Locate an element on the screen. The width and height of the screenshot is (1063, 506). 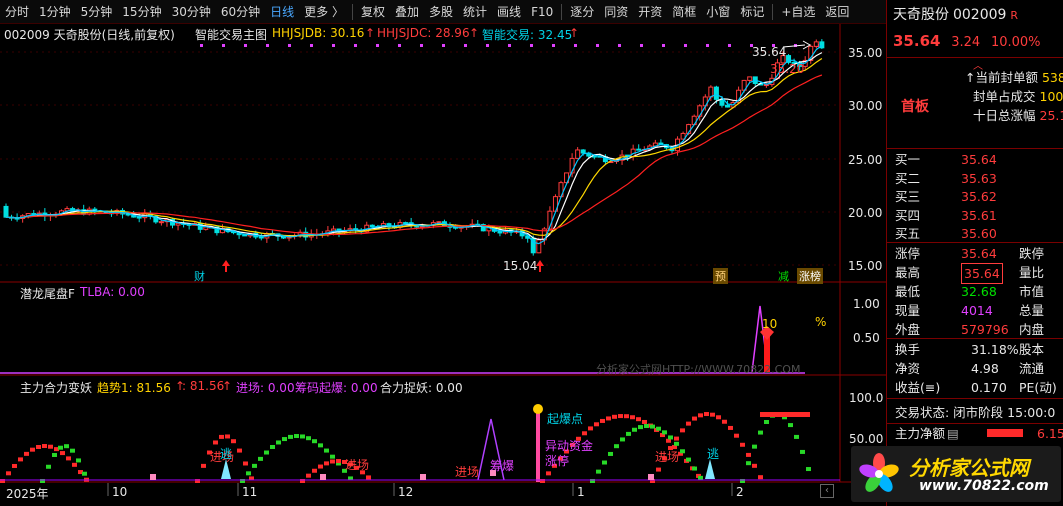
toolbar-button: 1分钟 is located at coordinates (55, 12).